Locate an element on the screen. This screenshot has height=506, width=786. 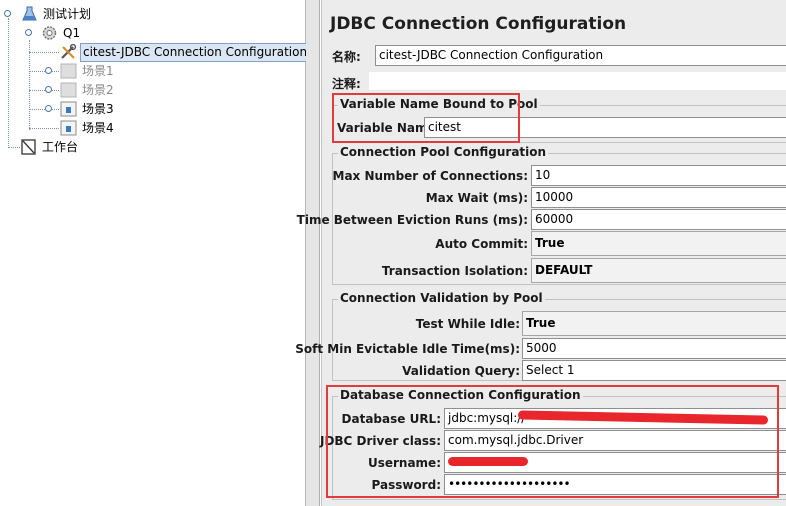
wrench-screwdriver-icon is located at coordinates (68, 51).